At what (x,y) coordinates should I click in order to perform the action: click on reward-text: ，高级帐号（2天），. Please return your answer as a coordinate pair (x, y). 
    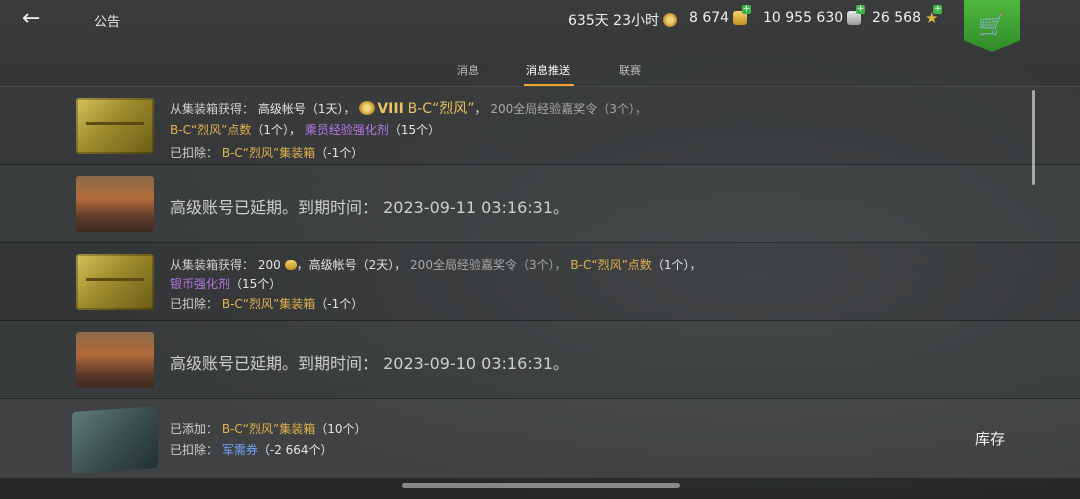
    Looking at the image, I should click on (351, 265).